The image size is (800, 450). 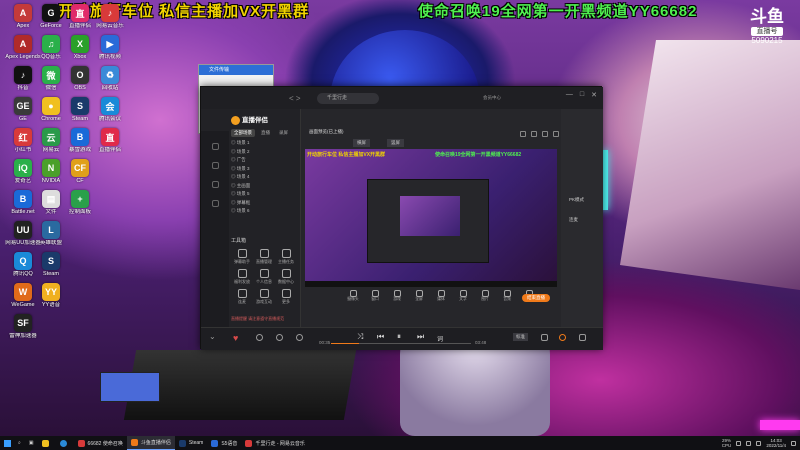 I want to click on share-icon, so click(x=556, y=134).